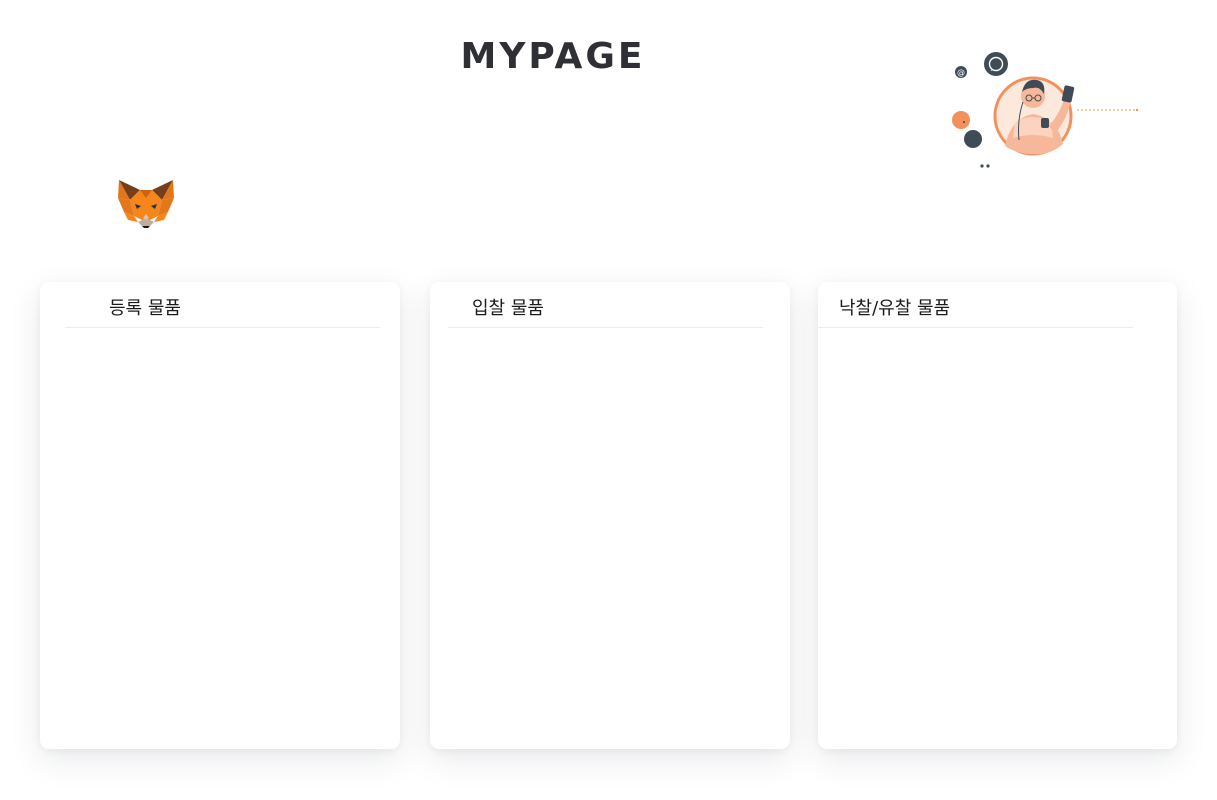 This screenshot has height=800, width=1217. Describe the element at coordinates (145, 308) in the screenshot. I see `panel-title: 등록 물품` at that location.